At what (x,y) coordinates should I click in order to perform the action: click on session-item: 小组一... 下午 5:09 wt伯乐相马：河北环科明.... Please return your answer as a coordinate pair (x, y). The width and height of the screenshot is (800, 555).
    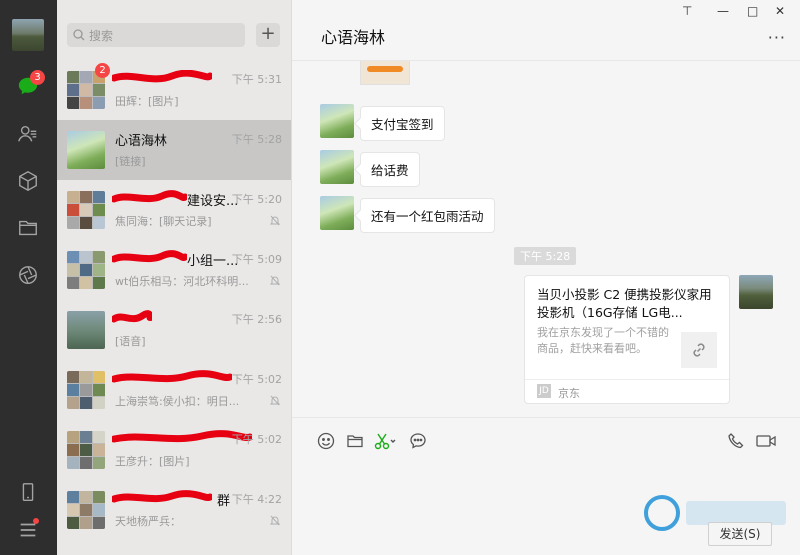
    Looking at the image, I should click on (174, 270).